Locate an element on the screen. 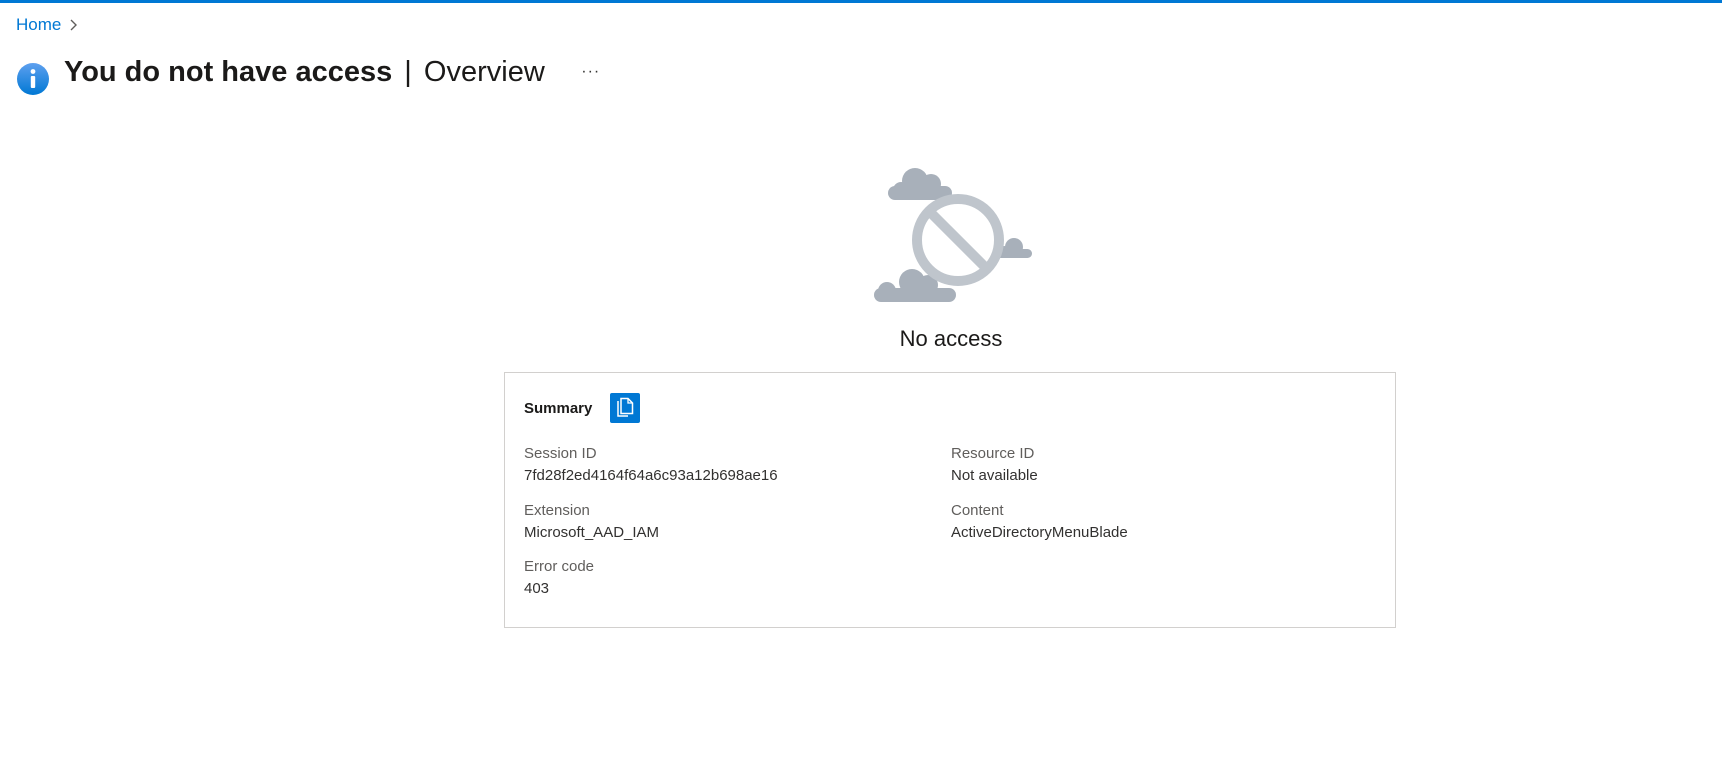  page-header: You do not have access | Overview ··· is located at coordinates (311, 72).